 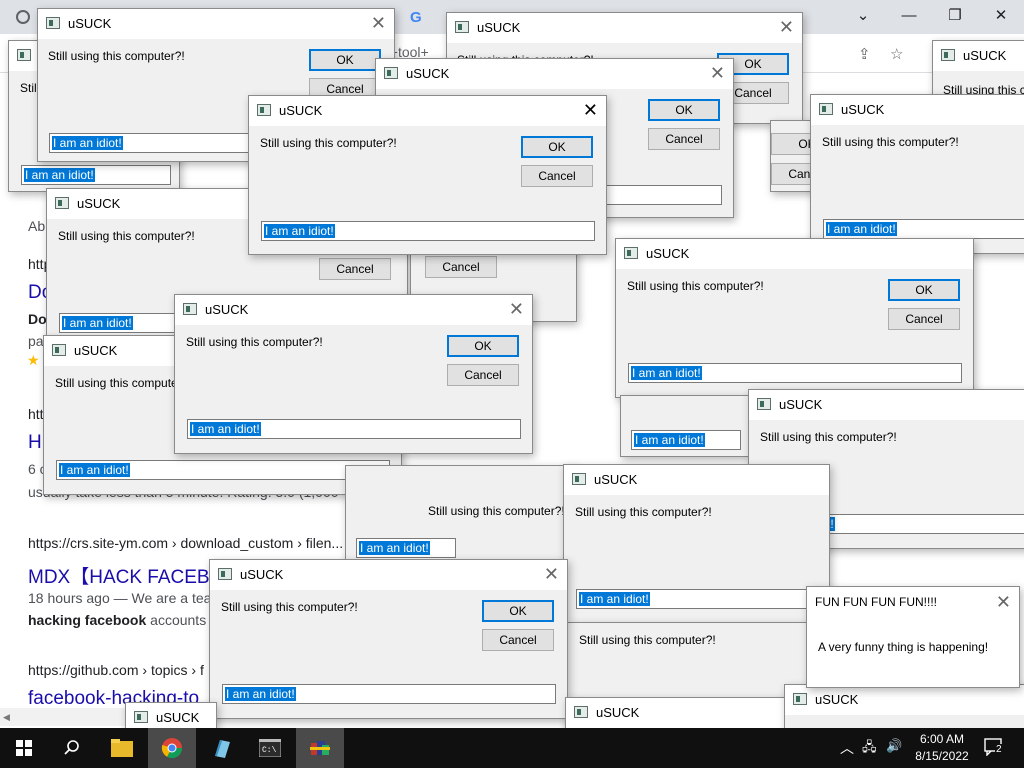 What do you see at coordinates (863, 15) in the screenshot?
I see `tab-search-button: ⌄` at bounding box center [863, 15].